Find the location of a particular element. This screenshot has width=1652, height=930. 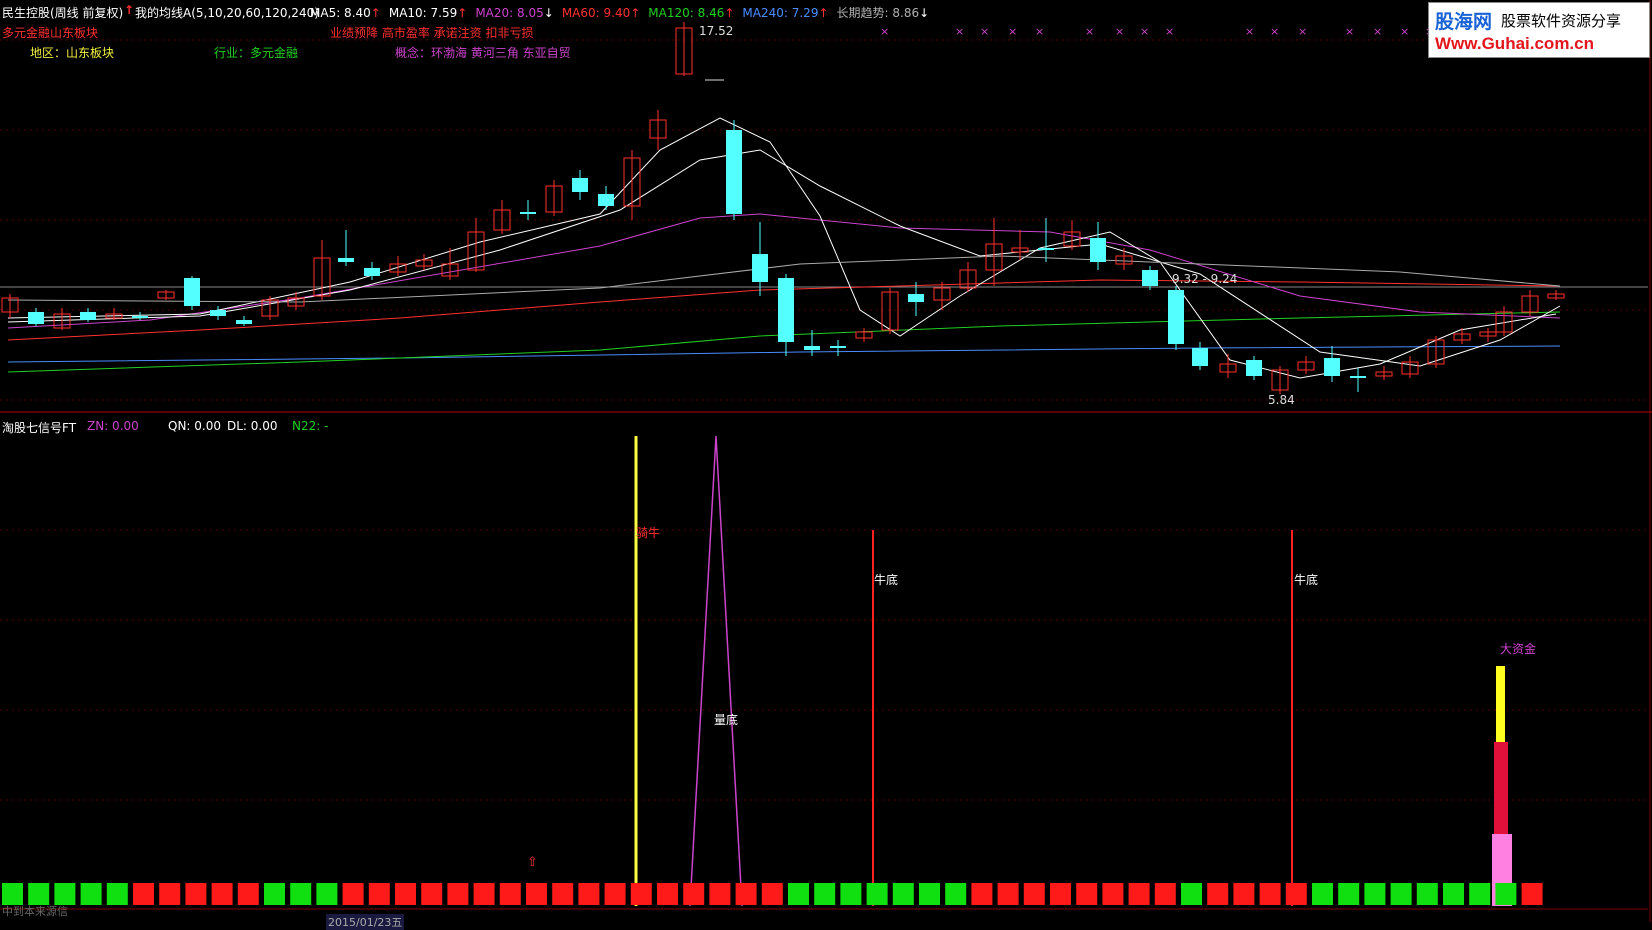

indicator-name: 我的均线A(5,10,20,60,120,240) is located at coordinates (227, 12).